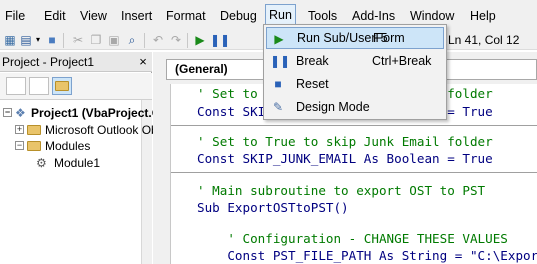  I want to click on copy-icon: ❐, so click(96, 40).